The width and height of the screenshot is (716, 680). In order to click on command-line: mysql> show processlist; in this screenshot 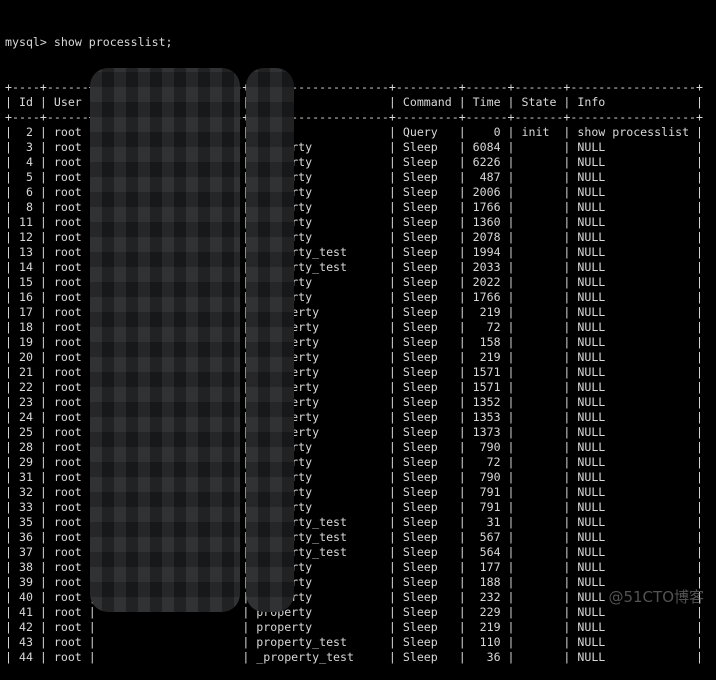, I will do `click(354, 42)`.